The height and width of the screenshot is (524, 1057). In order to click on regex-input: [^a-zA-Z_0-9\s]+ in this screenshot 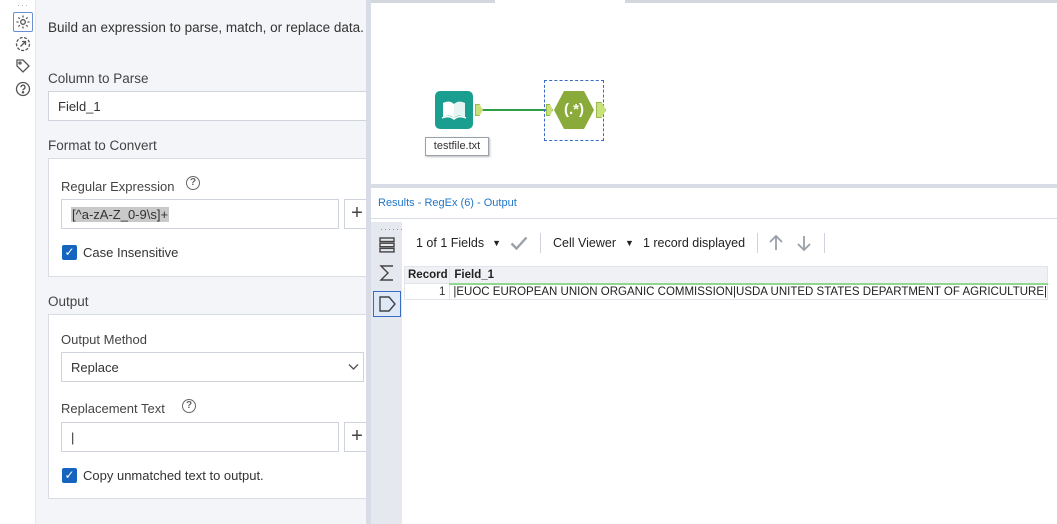, I will do `click(200, 214)`.